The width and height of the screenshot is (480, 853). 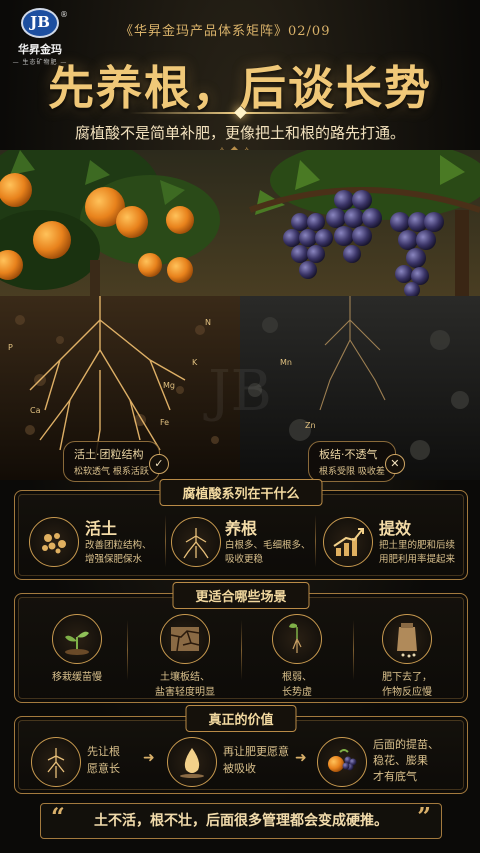 I want to click on weak-root-icon, so click(x=297, y=639).